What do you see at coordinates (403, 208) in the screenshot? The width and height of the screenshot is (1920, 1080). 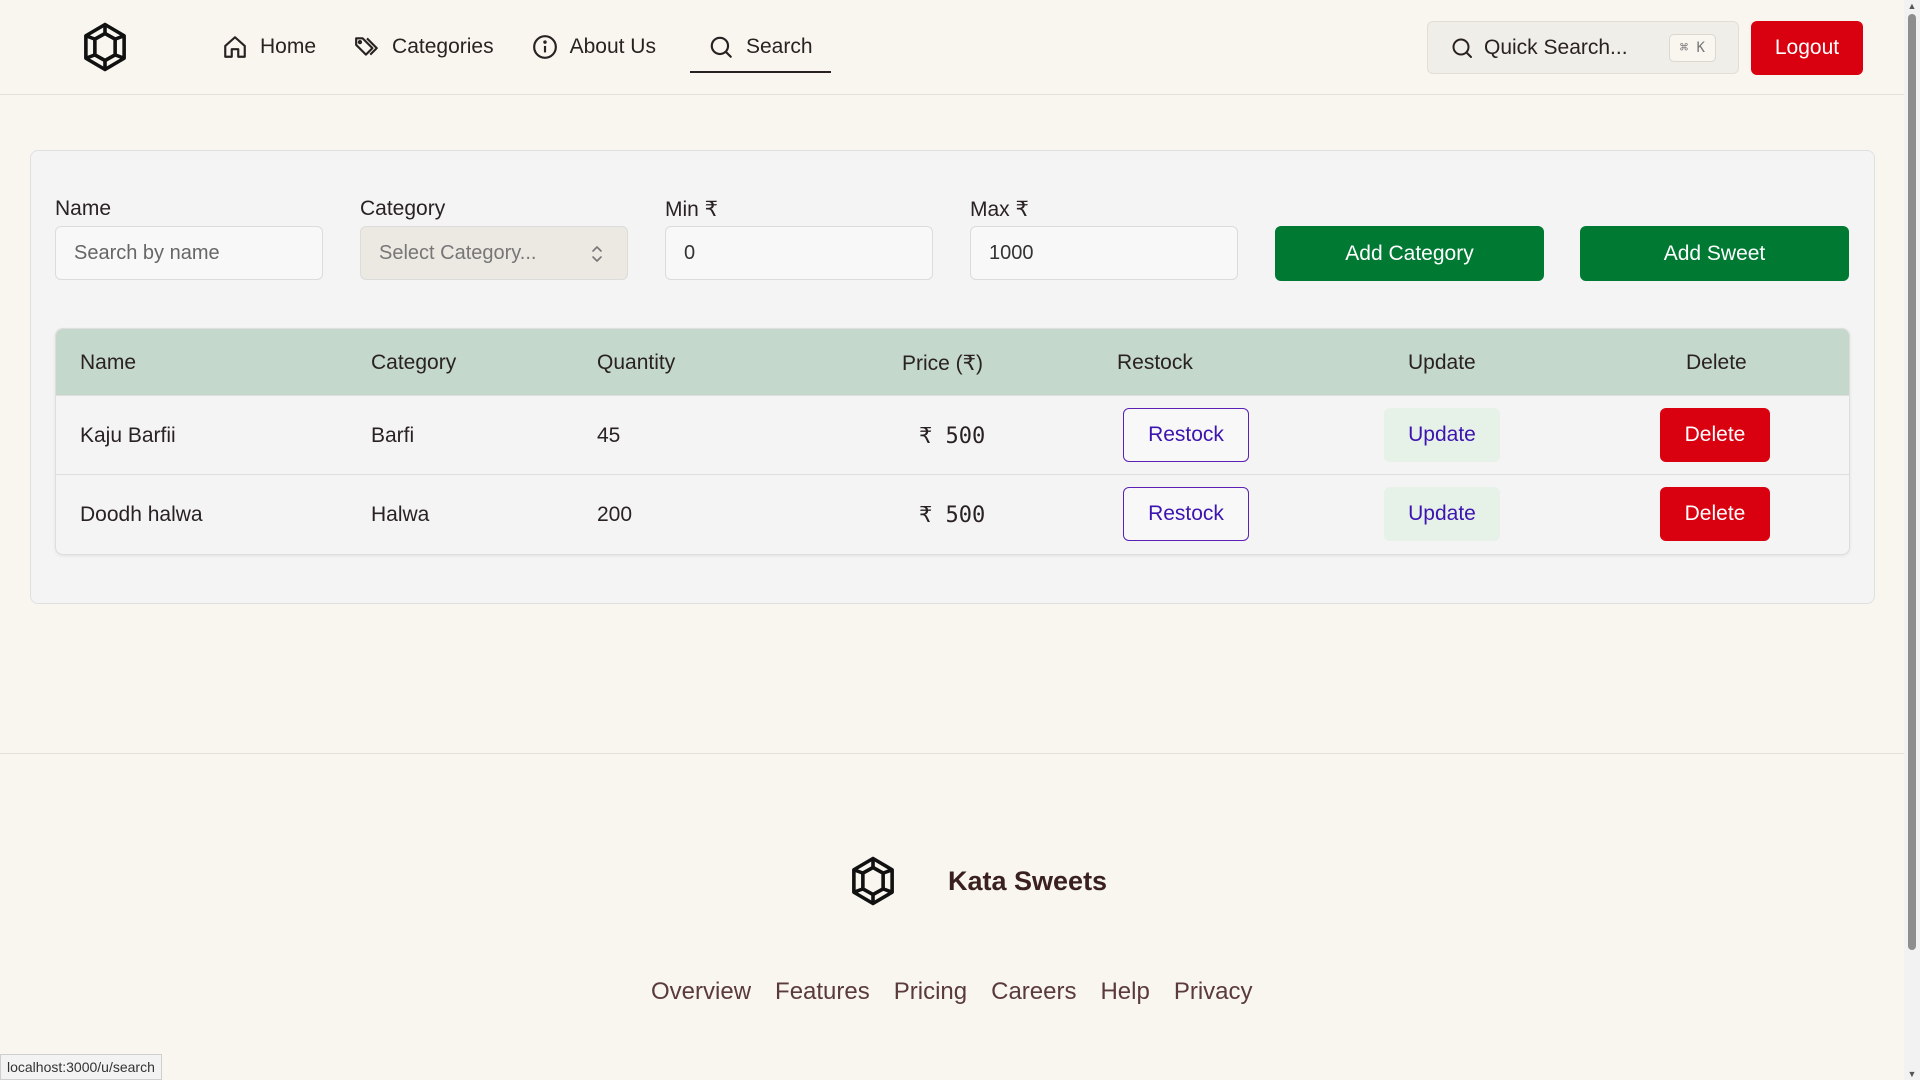 I see `category-filter-label: Category` at bounding box center [403, 208].